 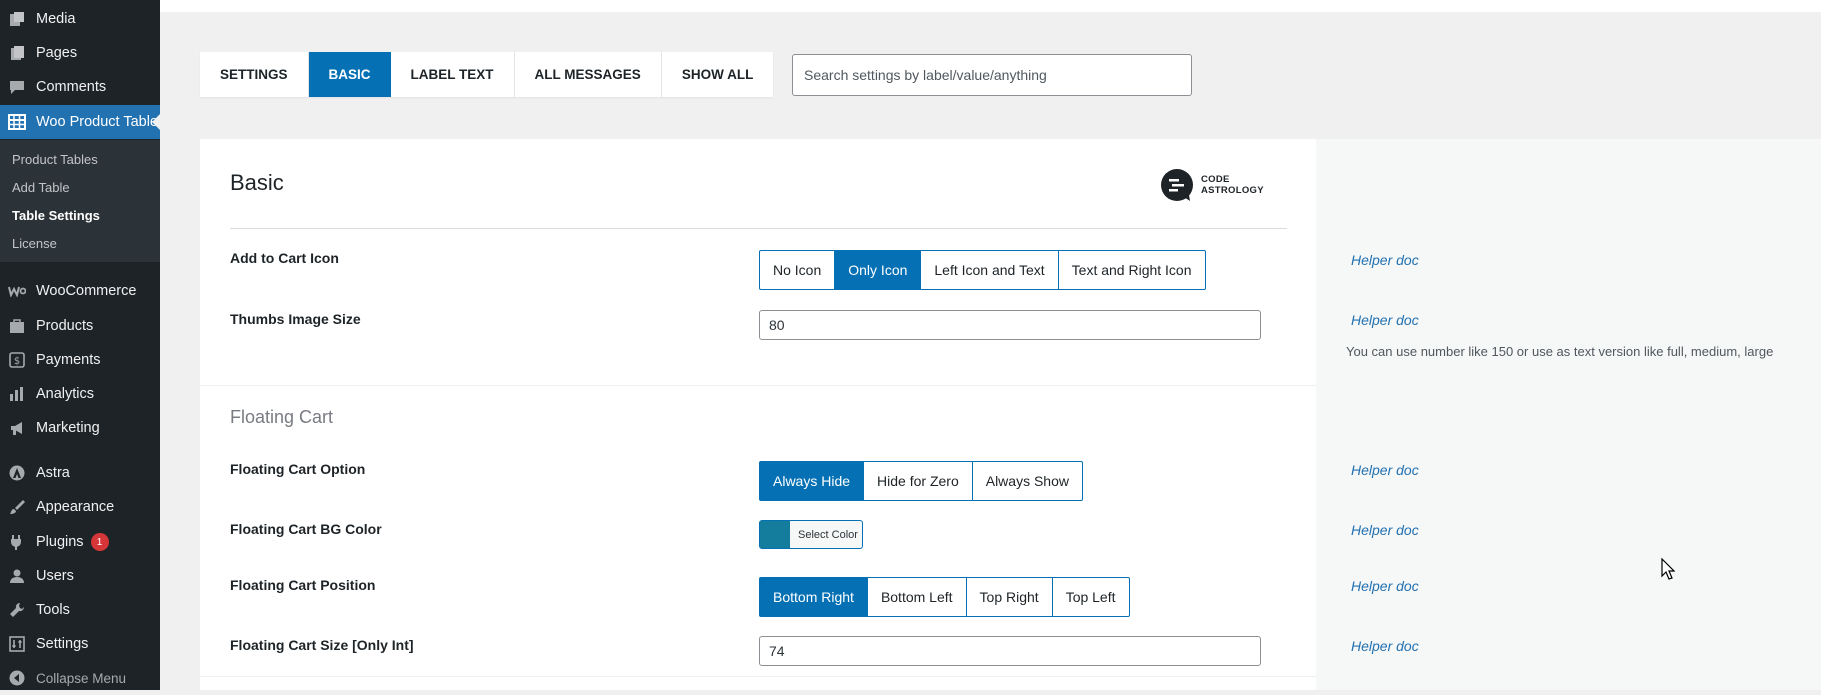 What do you see at coordinates (99, 542) in the screenshot?
I see `plugins-update-badge: 1` at bounding box center [99, 542].